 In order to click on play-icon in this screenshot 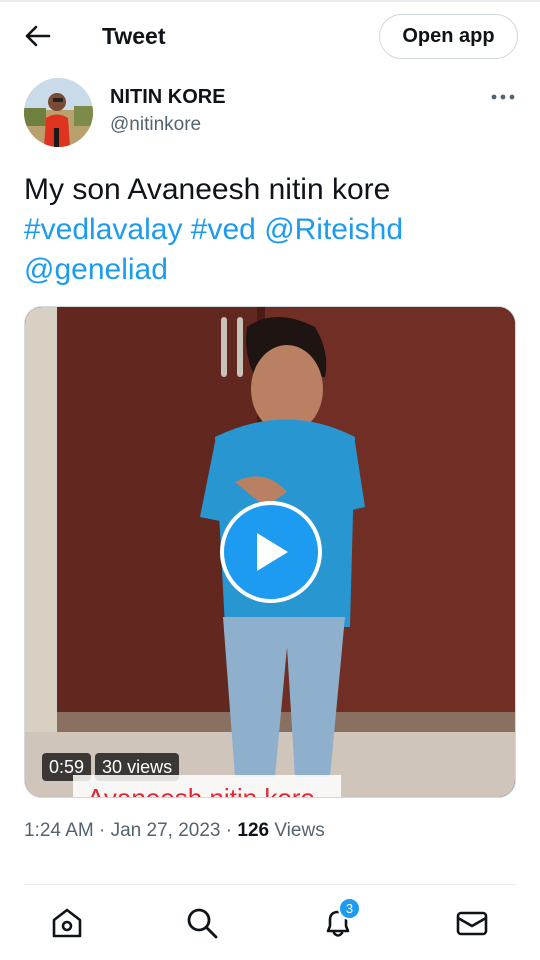, I will do `click(272, 552)`.